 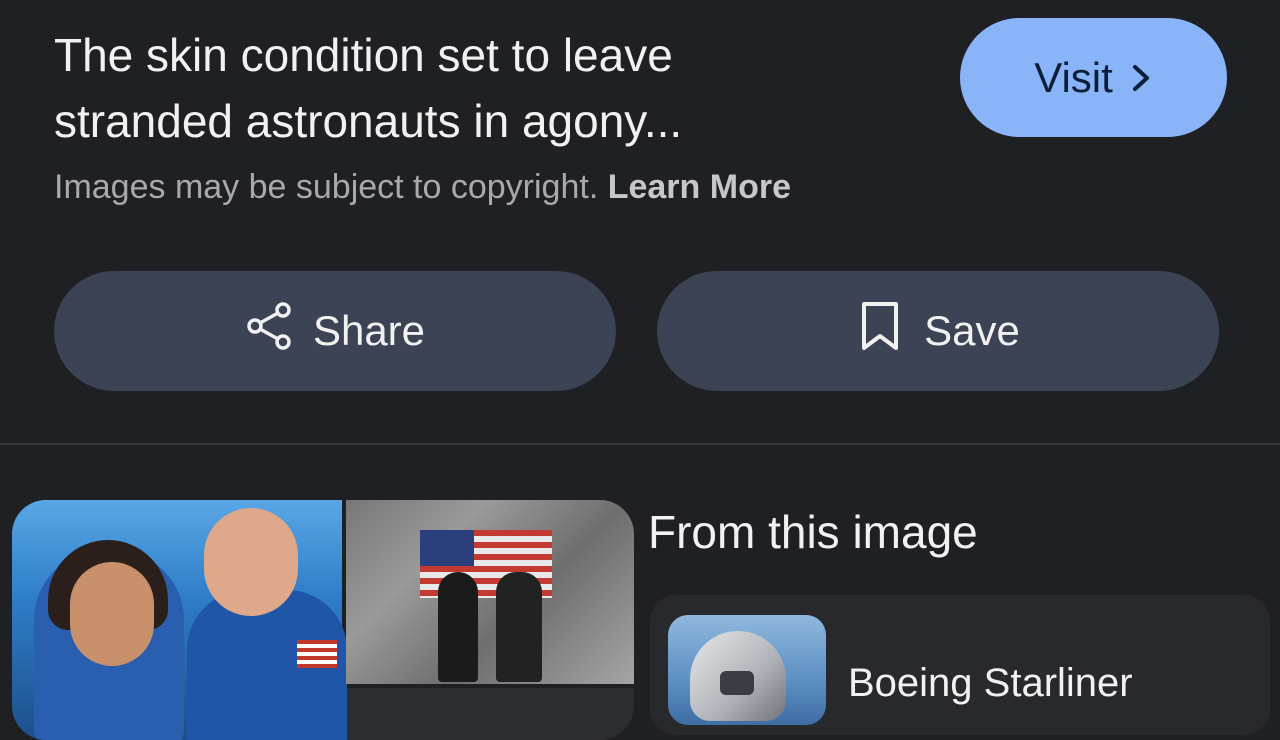 I want to click on related-item-card: Boeing Starliner, so click(x=960, y=665).